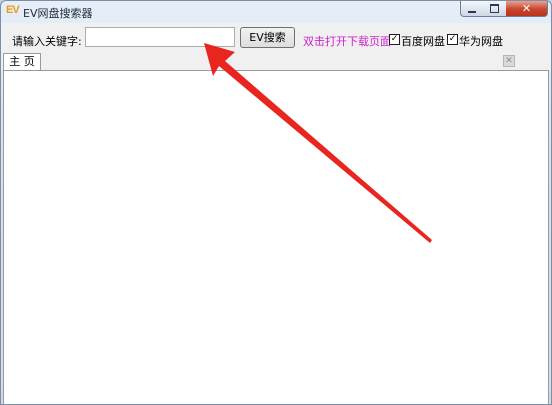  I want to click on tab-strip: 主 页 ✕, so click(276, 61).